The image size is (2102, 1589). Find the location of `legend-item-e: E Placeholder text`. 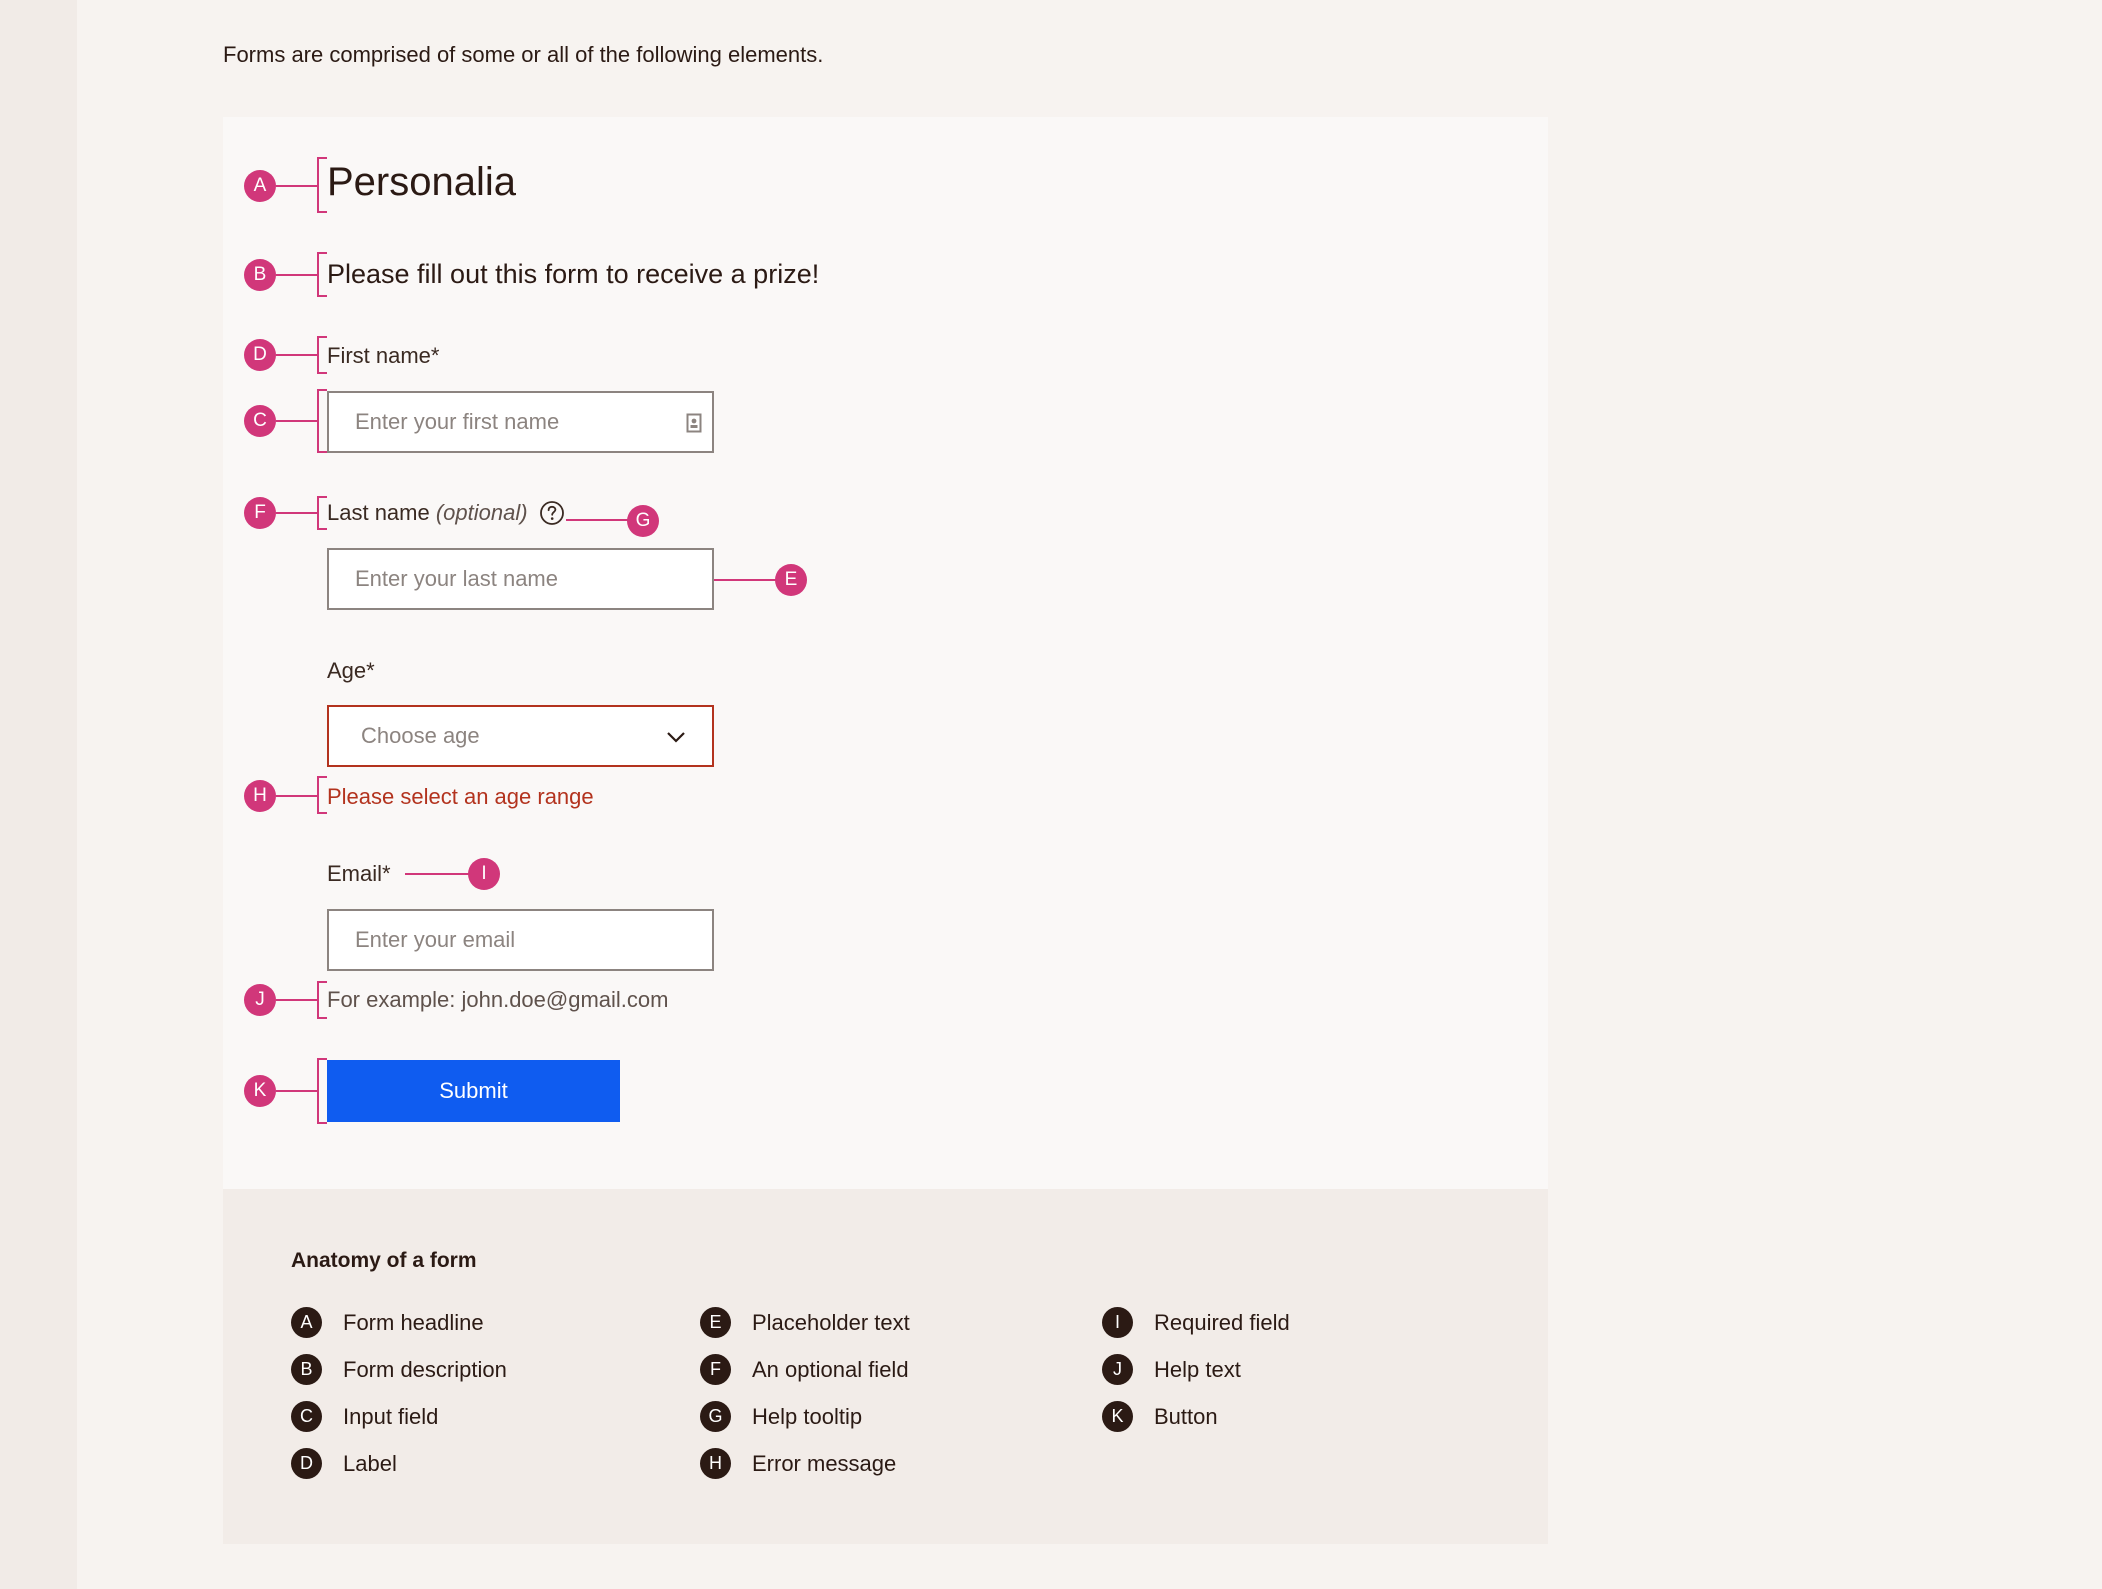

legend-item-e: E Placeholder text is located at coordinates (805, 1322).